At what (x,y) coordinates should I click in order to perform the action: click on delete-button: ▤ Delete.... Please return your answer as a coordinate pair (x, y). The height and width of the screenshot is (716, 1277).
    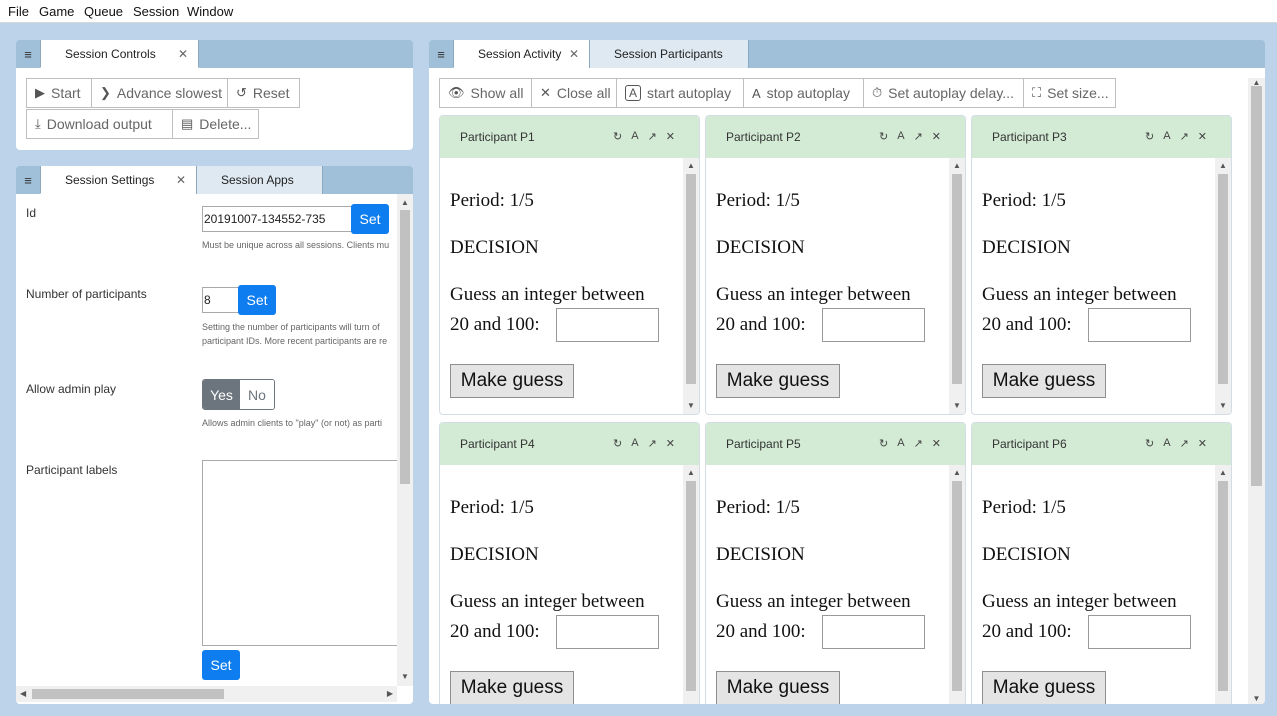
    Looking at the image, I should click on (215, 124).